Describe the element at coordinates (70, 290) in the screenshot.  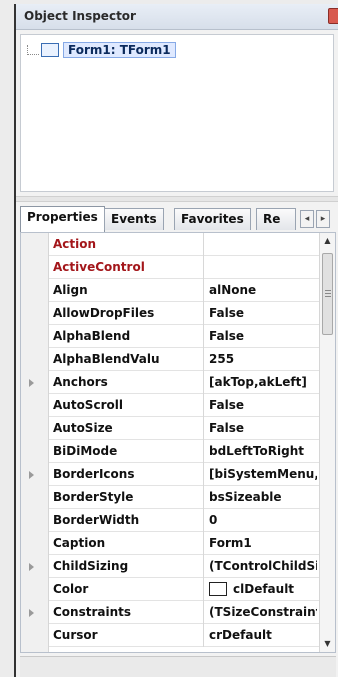
I see `property-name: Align` at that location.